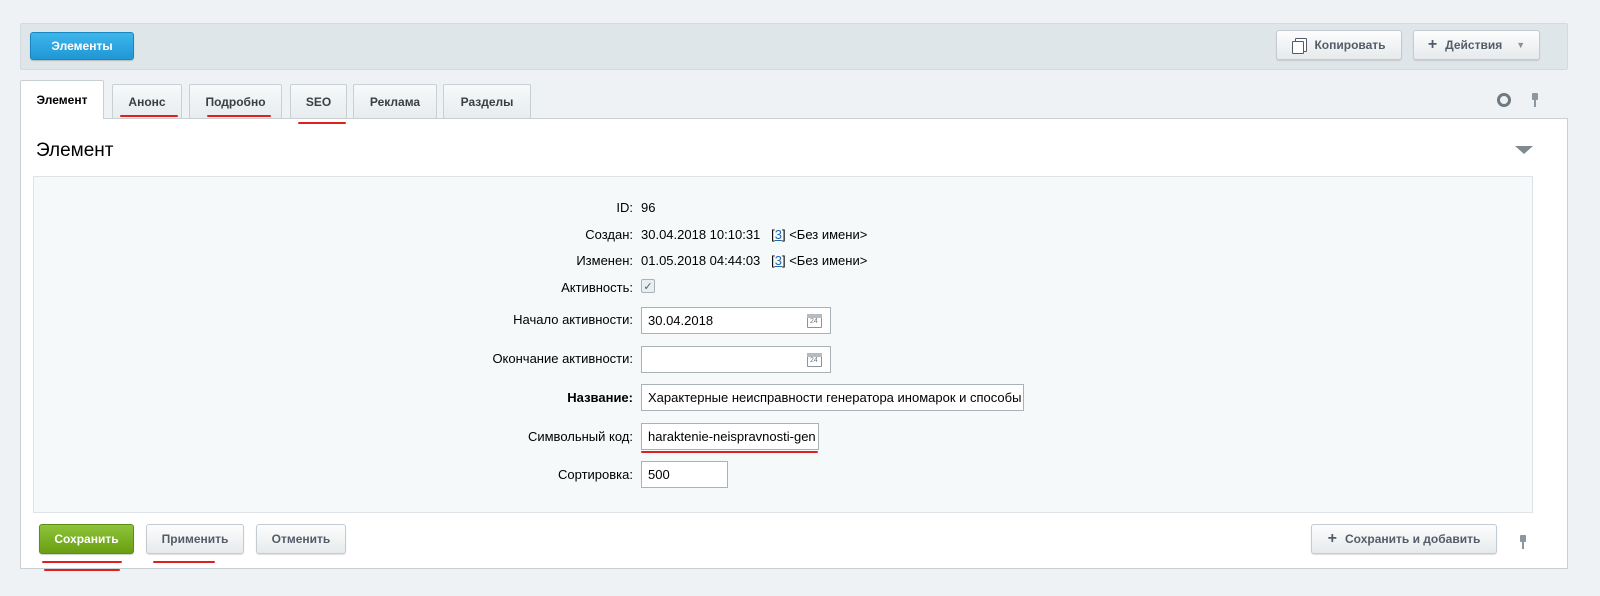  I want to click on gear-icon, so click(1504, 100).